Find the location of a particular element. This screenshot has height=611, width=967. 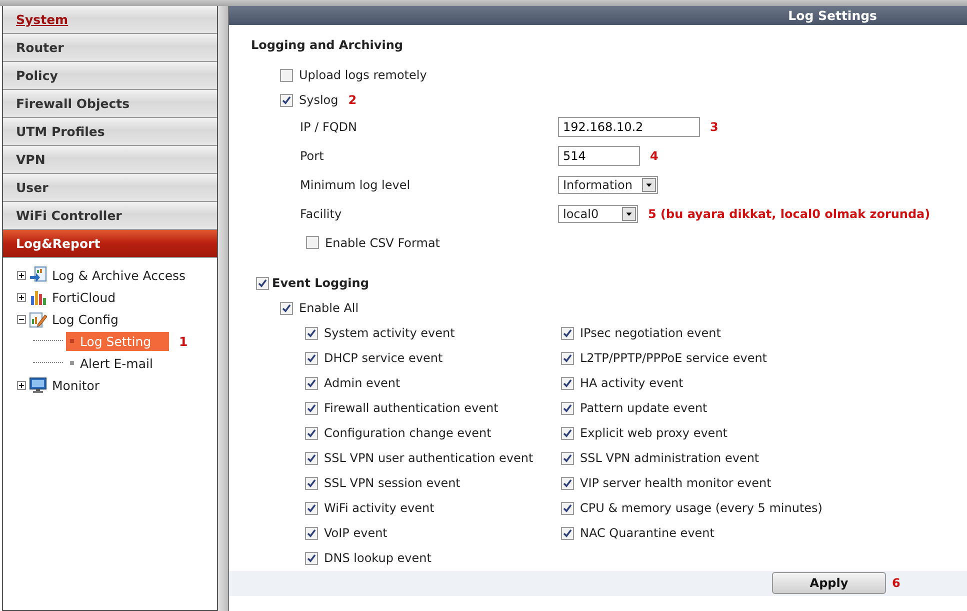

checkbox-label: L2TP/PPTP/PPPoE service event is located at coordinates (674, 358).